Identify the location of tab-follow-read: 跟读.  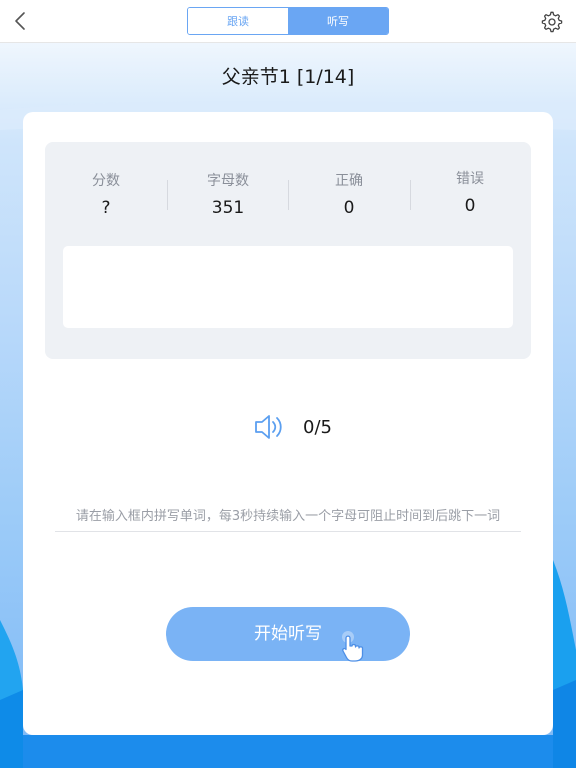
(238, 21).